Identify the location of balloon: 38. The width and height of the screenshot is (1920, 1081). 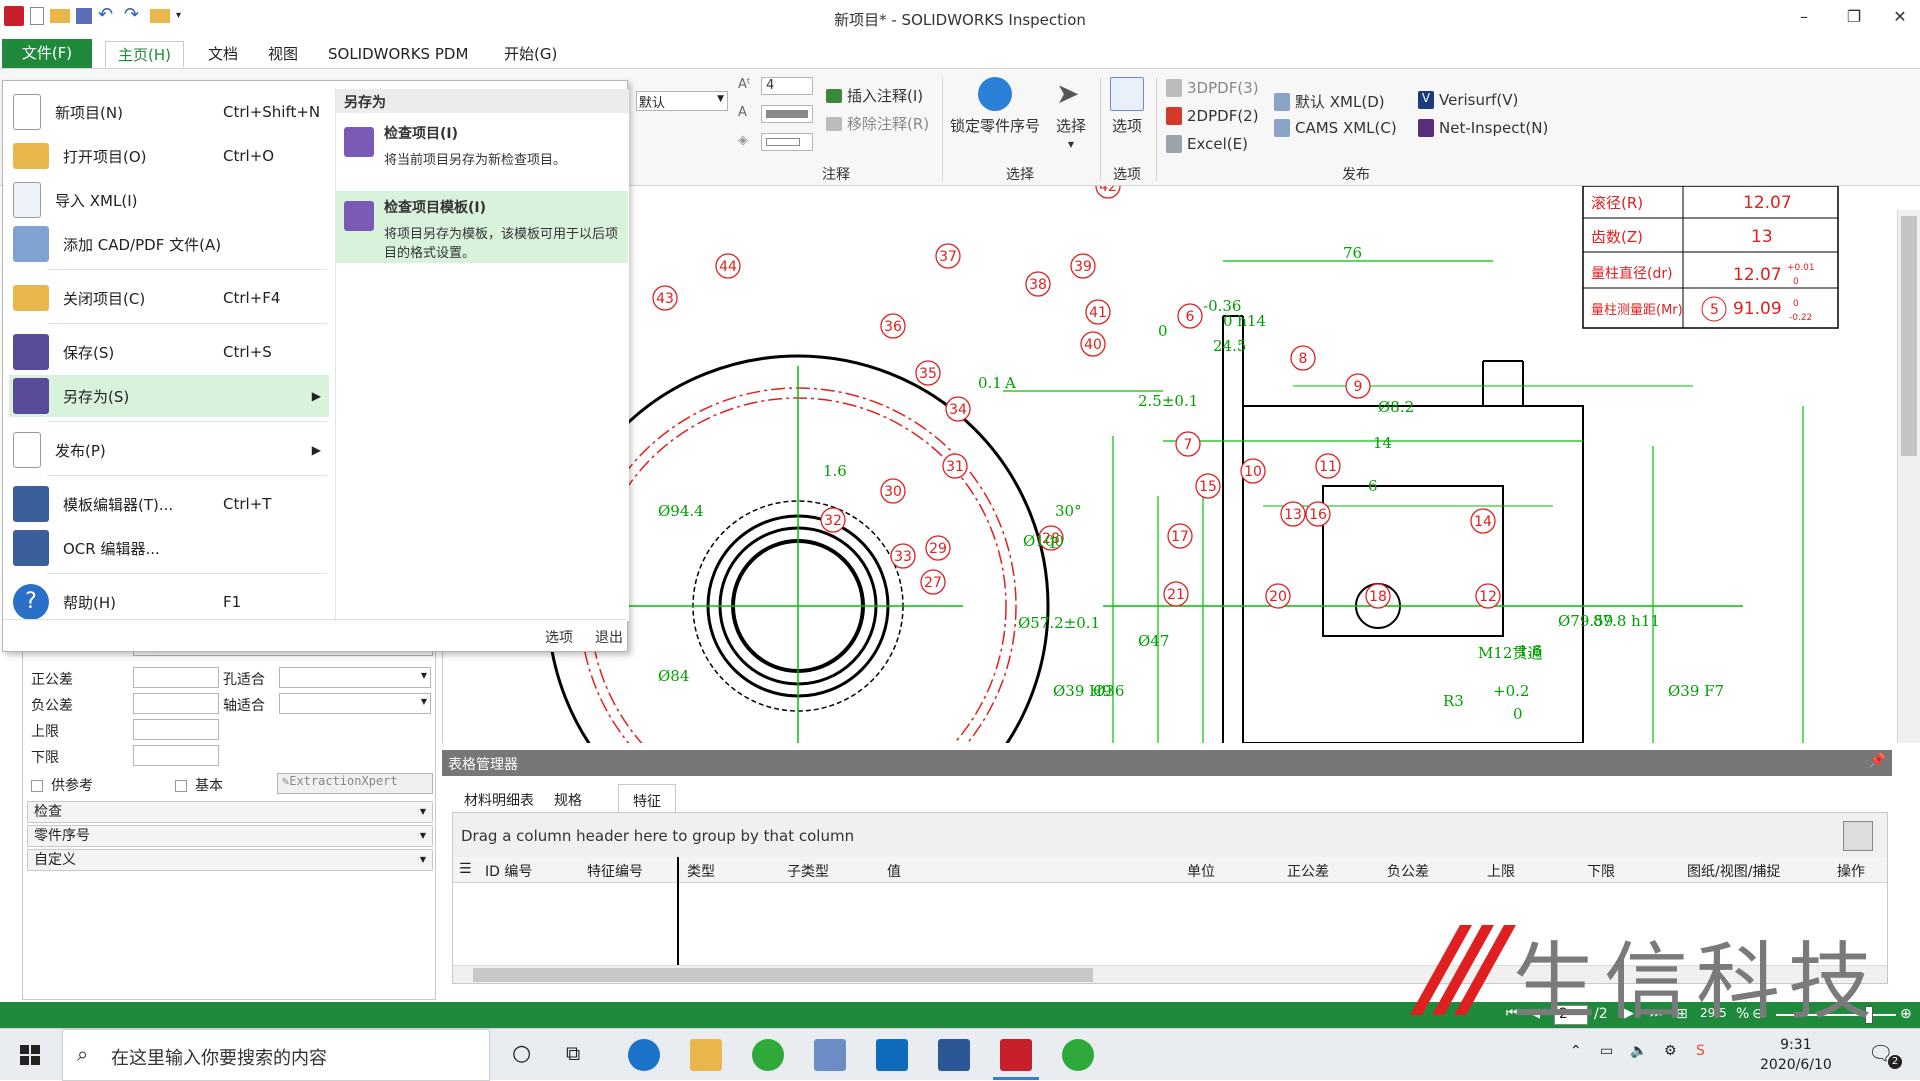
(1038, 284).